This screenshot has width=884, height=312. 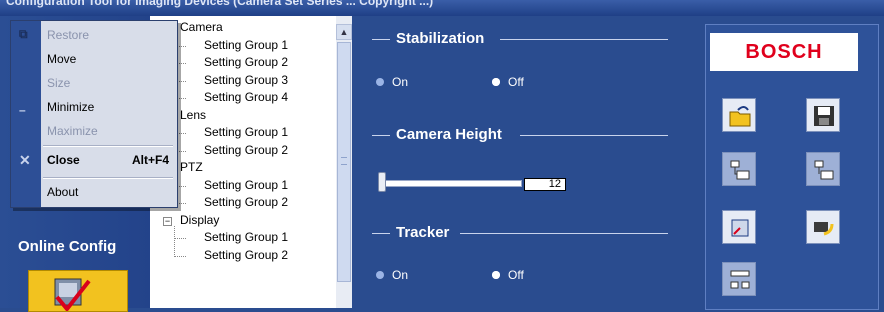 What do you see at coordinates (784, 52) in the screenshot?
I see `bosch-logo: BOSCH` at bounding box center [784, 52].